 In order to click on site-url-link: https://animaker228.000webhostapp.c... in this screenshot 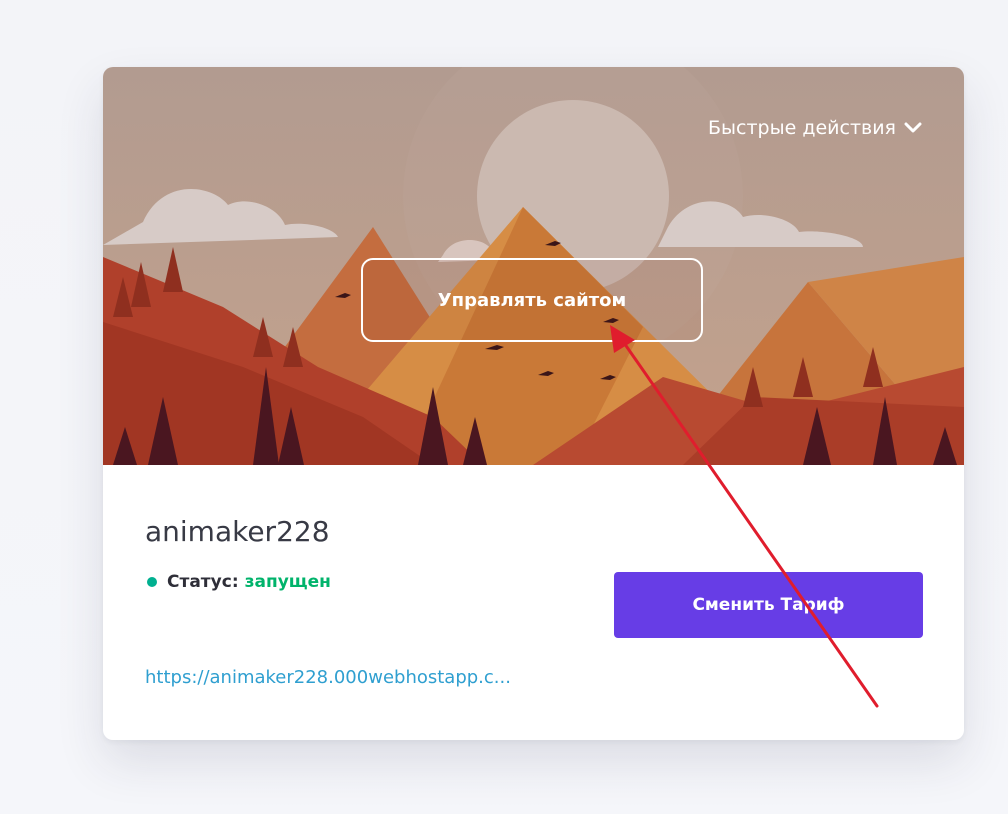, I will do `click(328, 677)`.